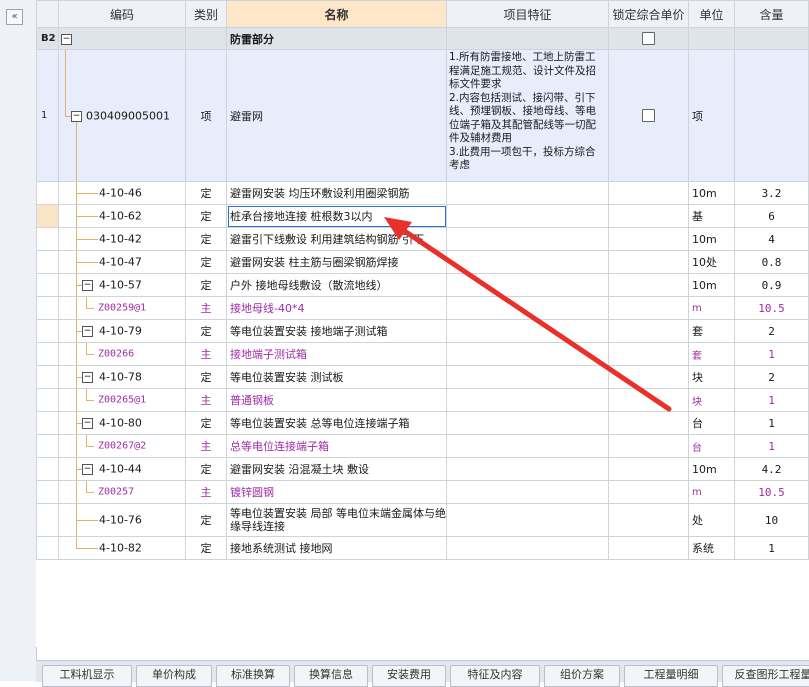  What do you see at coordinates (122, 331) in the screenshot?
I see `code-cell: −4-10-79` at bounding box center [122, 331].